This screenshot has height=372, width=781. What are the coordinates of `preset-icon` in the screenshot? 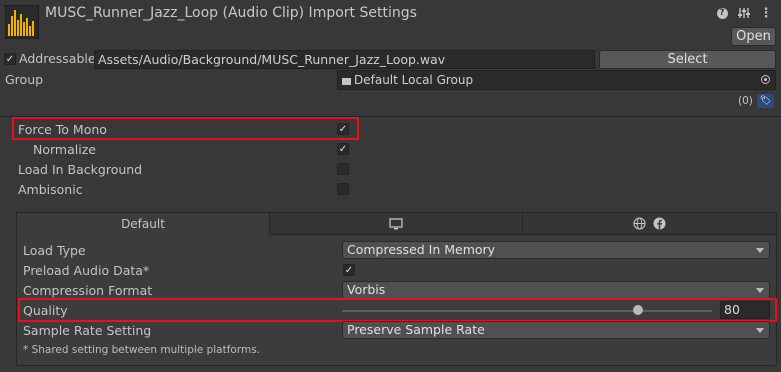 It's located at (744, 13).